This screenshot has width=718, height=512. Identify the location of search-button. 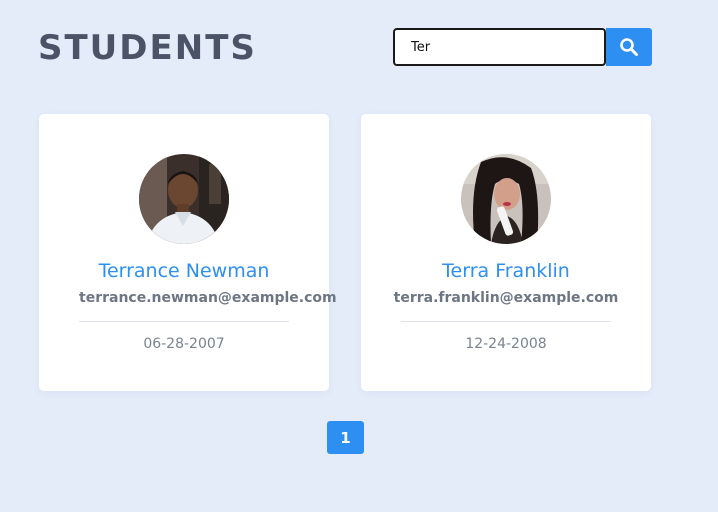
(629, 47).